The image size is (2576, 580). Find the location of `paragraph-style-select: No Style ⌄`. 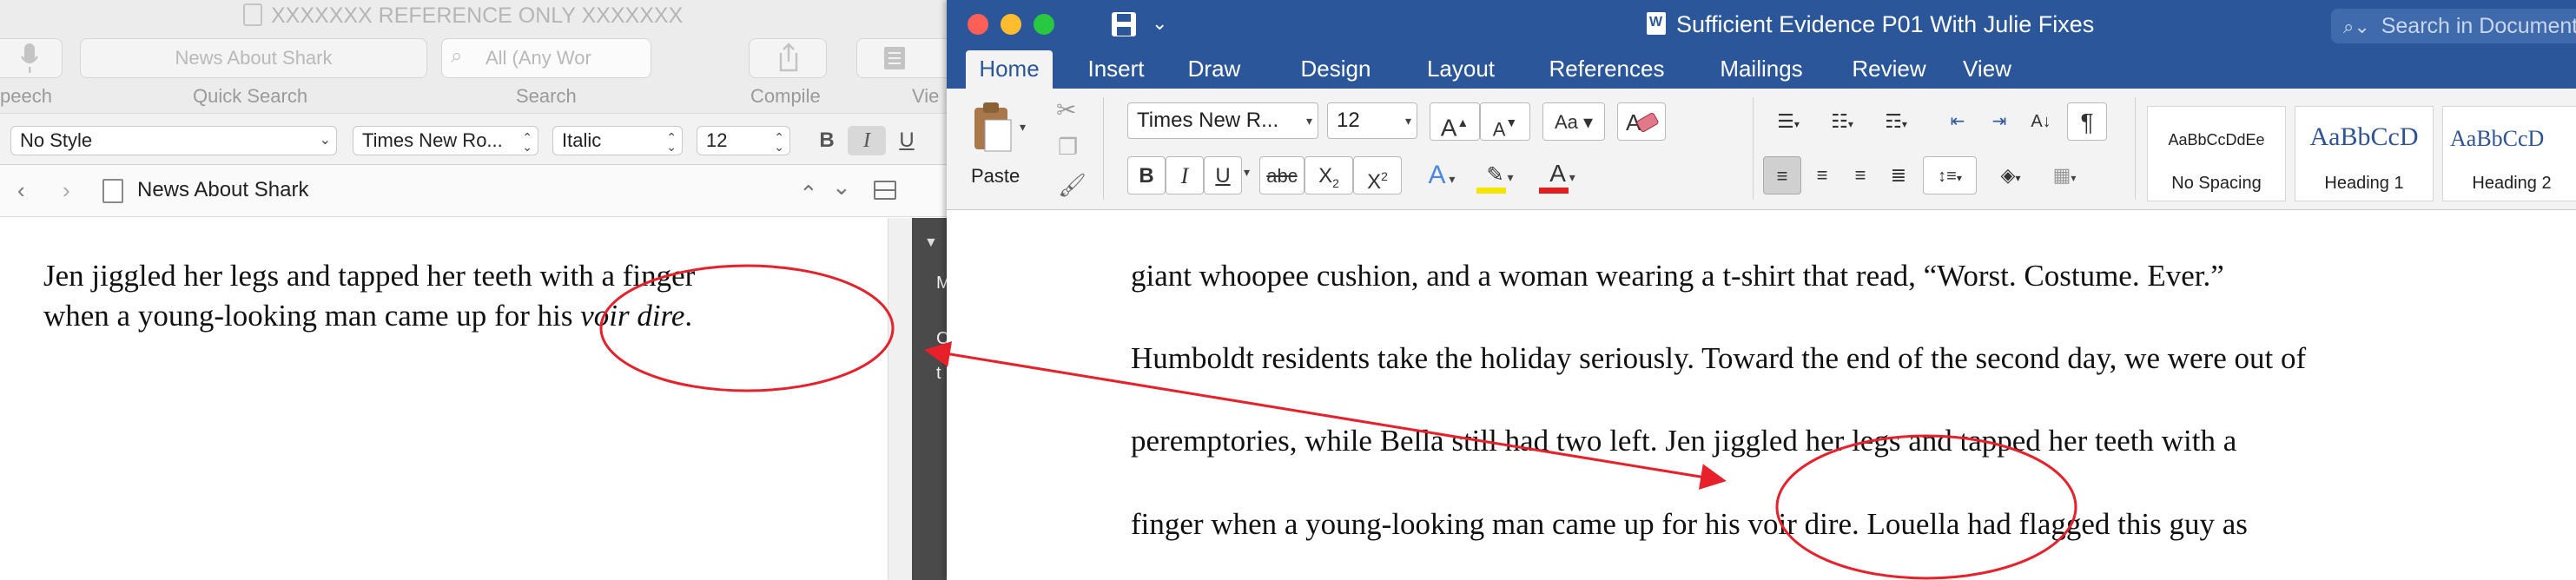

paragraph-style-select: No Style ⌄ is located at coordinates (174, 140).